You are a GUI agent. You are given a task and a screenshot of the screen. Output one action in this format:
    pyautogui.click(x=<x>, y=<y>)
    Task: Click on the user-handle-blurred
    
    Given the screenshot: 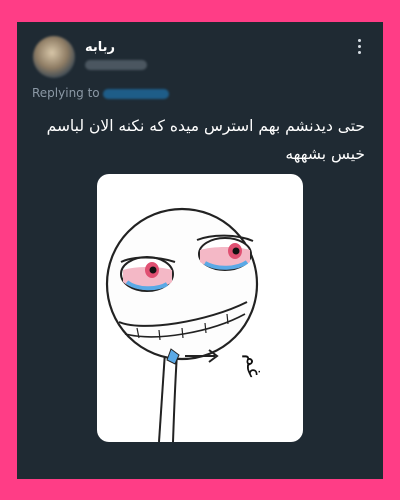 What is the action you would take?
    pyautogui.click(x=116, y=65)
    